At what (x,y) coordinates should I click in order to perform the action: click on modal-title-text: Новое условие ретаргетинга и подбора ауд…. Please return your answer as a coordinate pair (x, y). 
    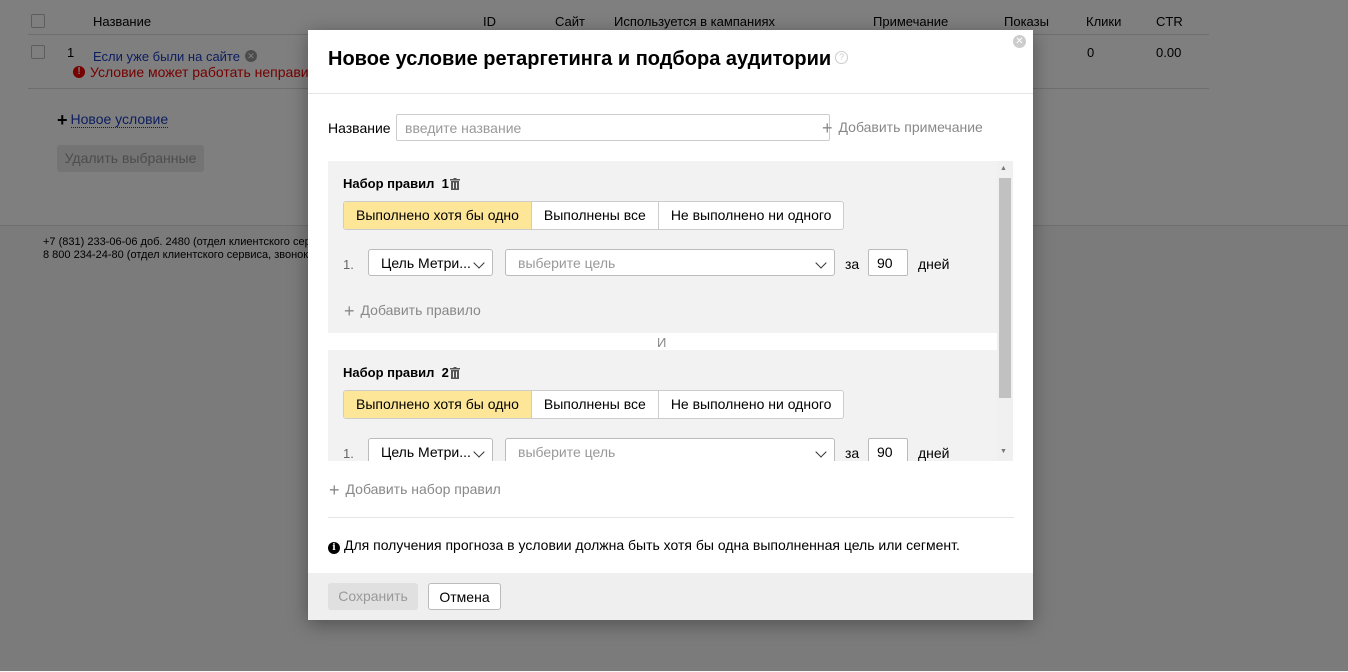
    Looking at the image, I should click on (580, 59).